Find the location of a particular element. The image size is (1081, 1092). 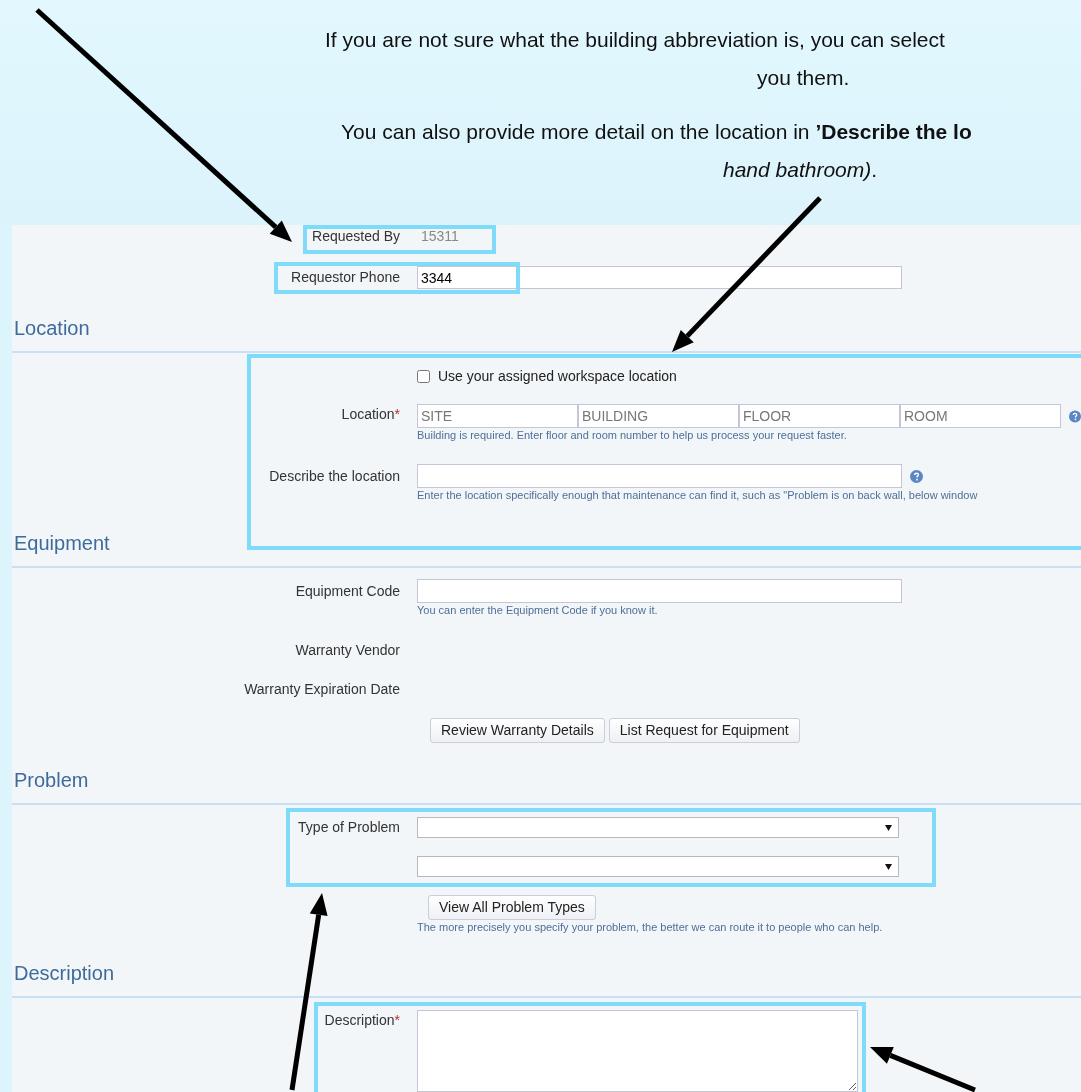

description-field is located at coordinates (637, 1051).